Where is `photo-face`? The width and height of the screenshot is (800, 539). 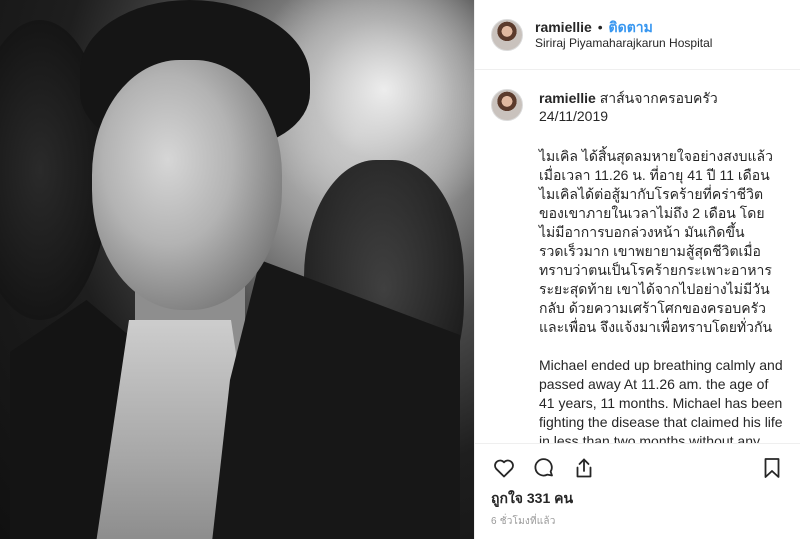 photo-face is located at coordinates (187, 185).